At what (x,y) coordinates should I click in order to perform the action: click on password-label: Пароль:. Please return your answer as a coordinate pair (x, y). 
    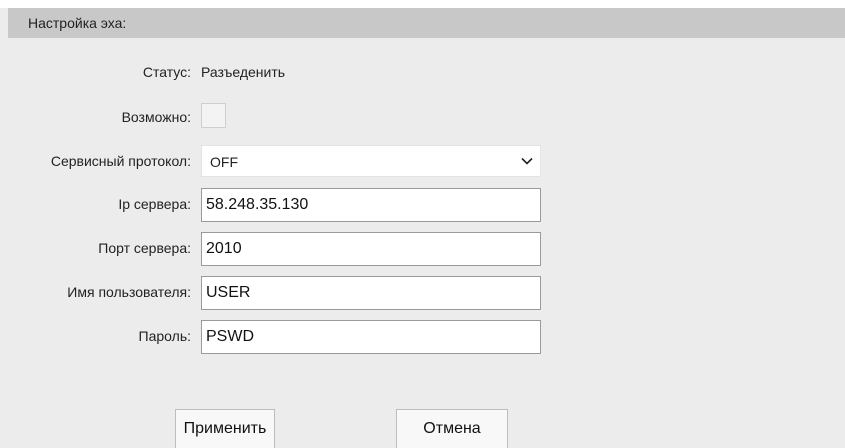
    Looking at the image, I should click on (164, 336).